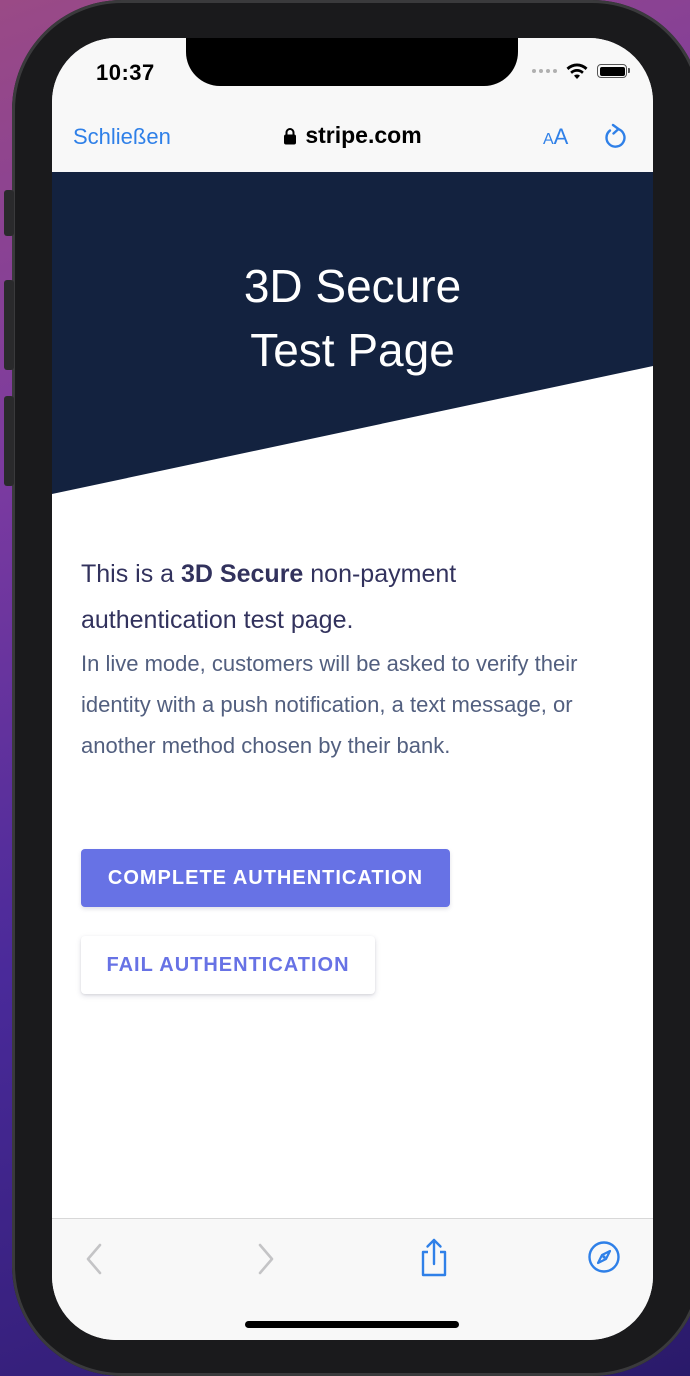  Describe the element at coordinates (363, 135) in the screenshot. I see `url-text: stripe.com` at that location.